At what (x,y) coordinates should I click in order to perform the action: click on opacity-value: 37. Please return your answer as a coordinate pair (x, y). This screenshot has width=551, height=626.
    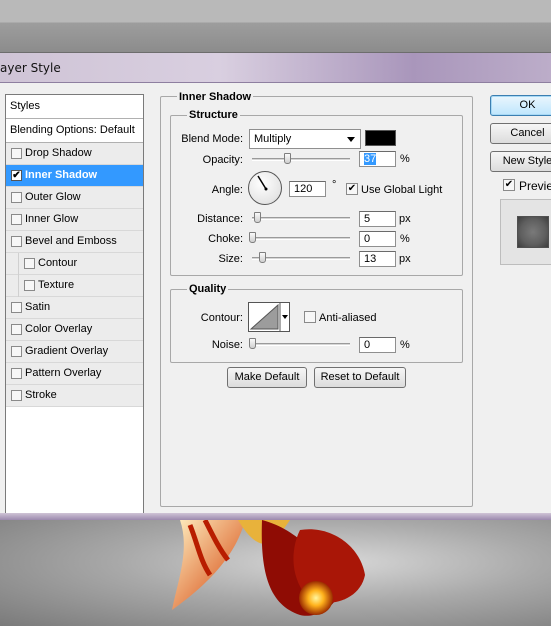
    Looking at the image, I should click on (370, 159).